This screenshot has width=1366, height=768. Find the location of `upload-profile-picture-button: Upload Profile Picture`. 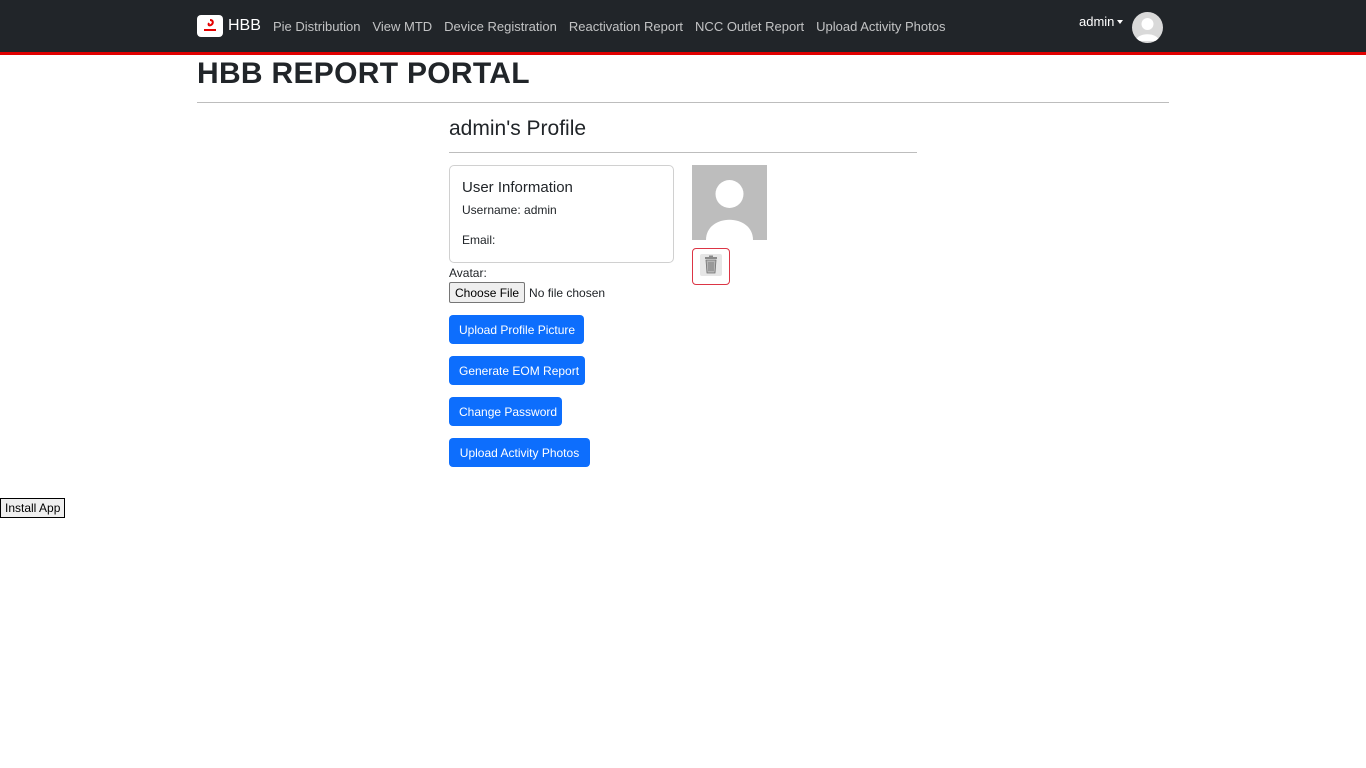

upload-profile-picture-button: Upload Profile Picture is located at coordinates (516, 329).